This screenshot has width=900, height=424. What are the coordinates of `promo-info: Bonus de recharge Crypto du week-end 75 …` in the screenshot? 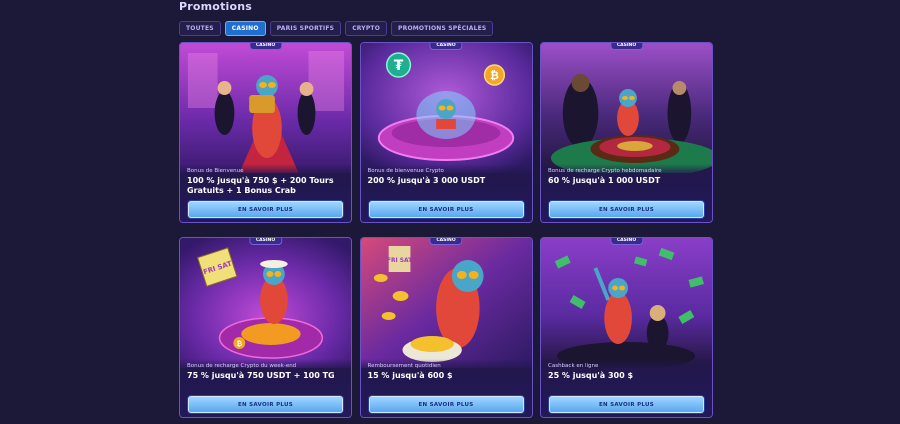 It's located at (265, 388).